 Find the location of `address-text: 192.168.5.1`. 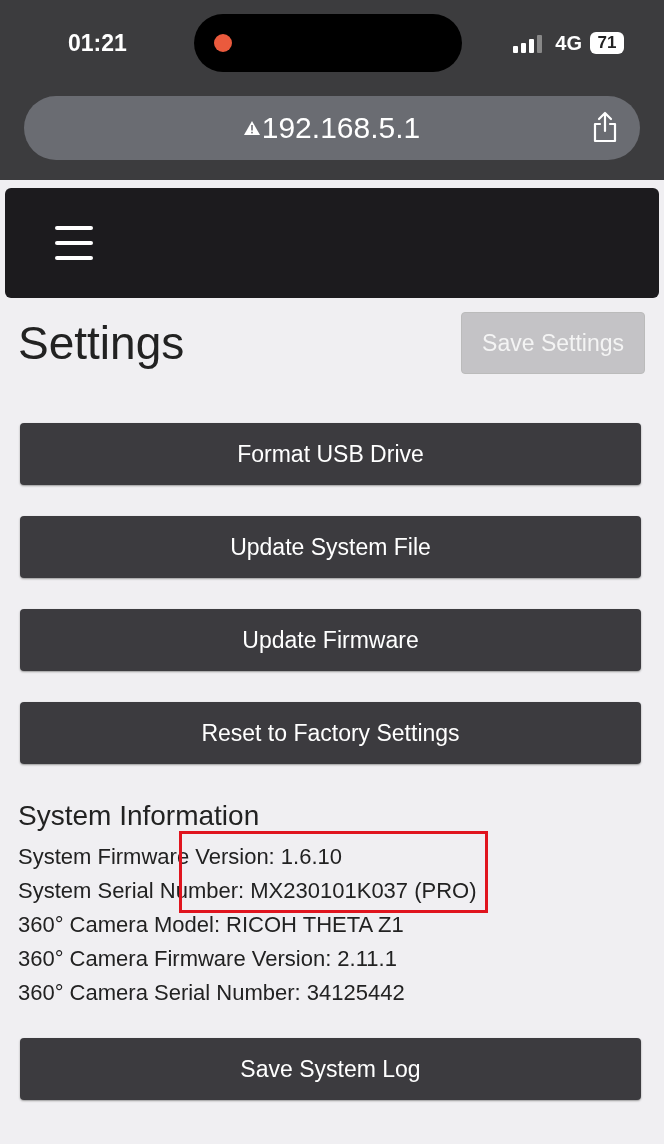

address-text: 192.168.5.1 is located at coordinates (341, 128).